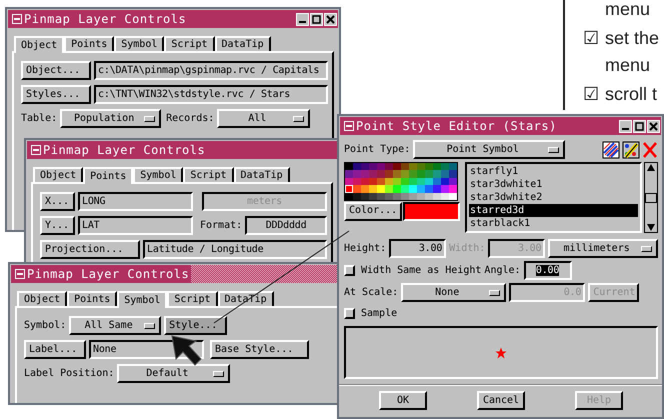 This screenshot has height=419, width=664. Describe the element at coordinates (115, 325) in the screenshot. I see `dropdown: All Same` at that location.